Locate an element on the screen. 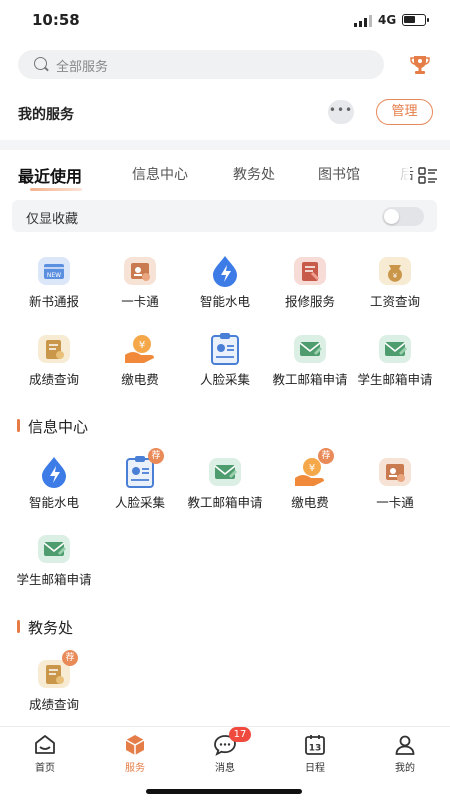 The image size is (450, 800). grade-query-icon is located at coordinates (54, 349).